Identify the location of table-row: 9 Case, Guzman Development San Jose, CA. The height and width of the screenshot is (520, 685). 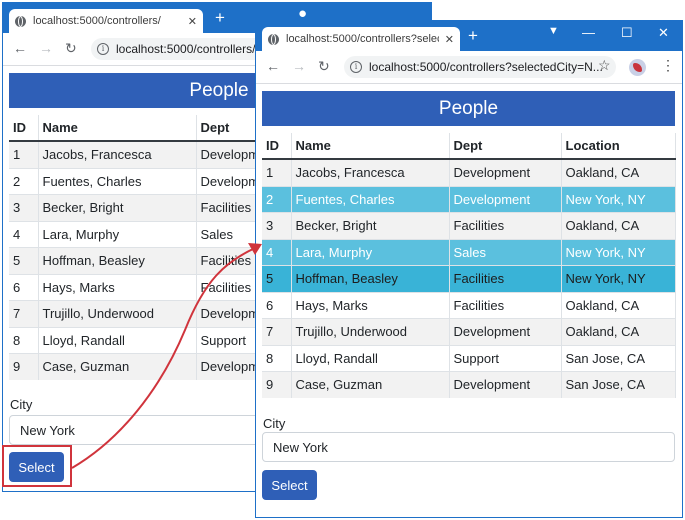
(469, 384).